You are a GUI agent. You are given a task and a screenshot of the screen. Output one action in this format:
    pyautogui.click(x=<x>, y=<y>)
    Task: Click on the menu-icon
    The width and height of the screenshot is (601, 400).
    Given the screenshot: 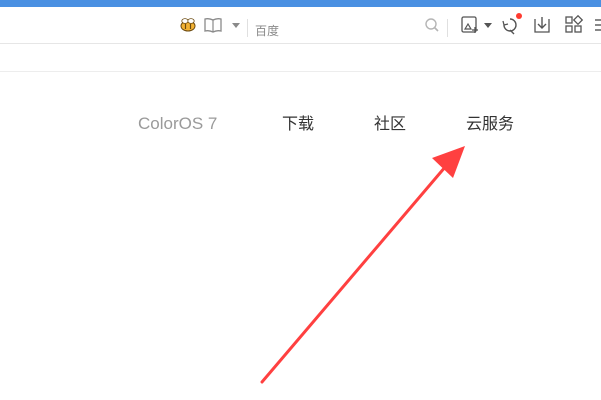 What is the action you would take?
    pyautogui.click(x=596, y=25)
    